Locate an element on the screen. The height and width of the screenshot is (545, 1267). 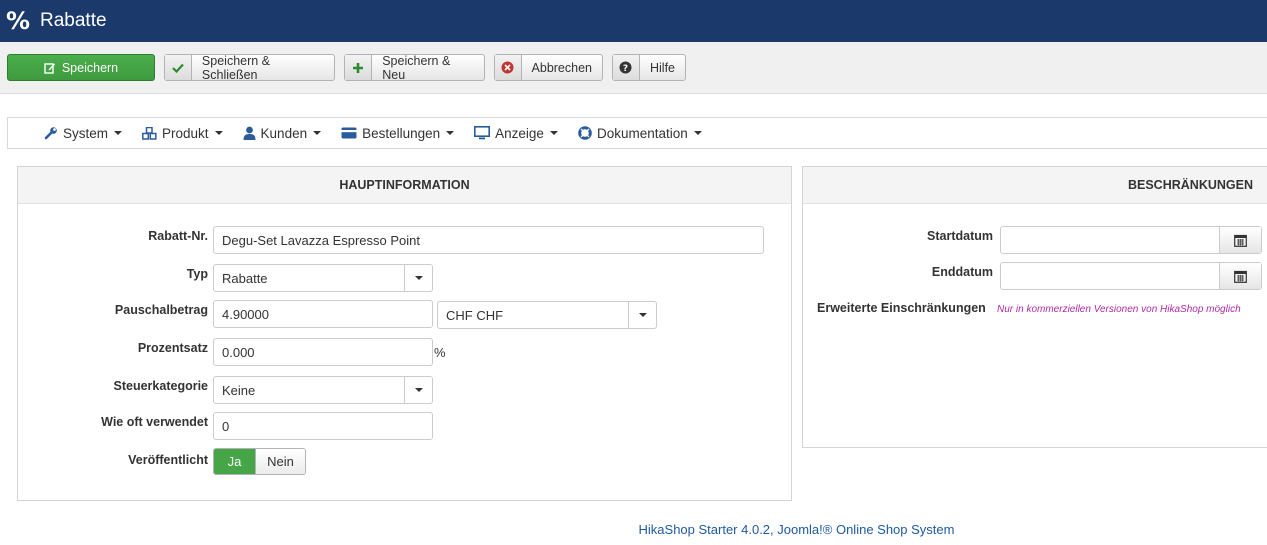
percent-label: Prozentsatz is located at coordinates (172, 348).